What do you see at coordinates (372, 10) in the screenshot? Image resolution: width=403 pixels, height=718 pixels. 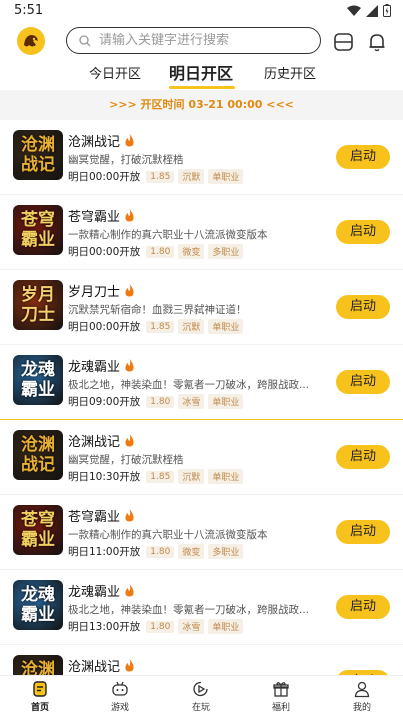 I see `signal-icon` at bounding box center [372, 10].